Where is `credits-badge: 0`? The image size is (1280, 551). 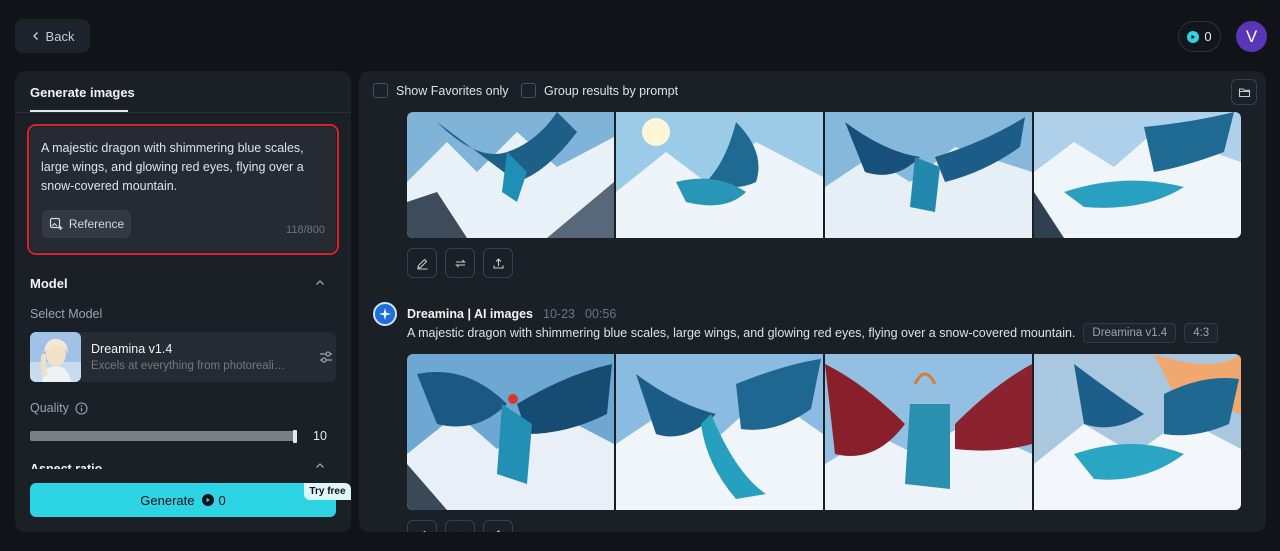
credits-badge: 0 is located at coordinates (1199, 36).